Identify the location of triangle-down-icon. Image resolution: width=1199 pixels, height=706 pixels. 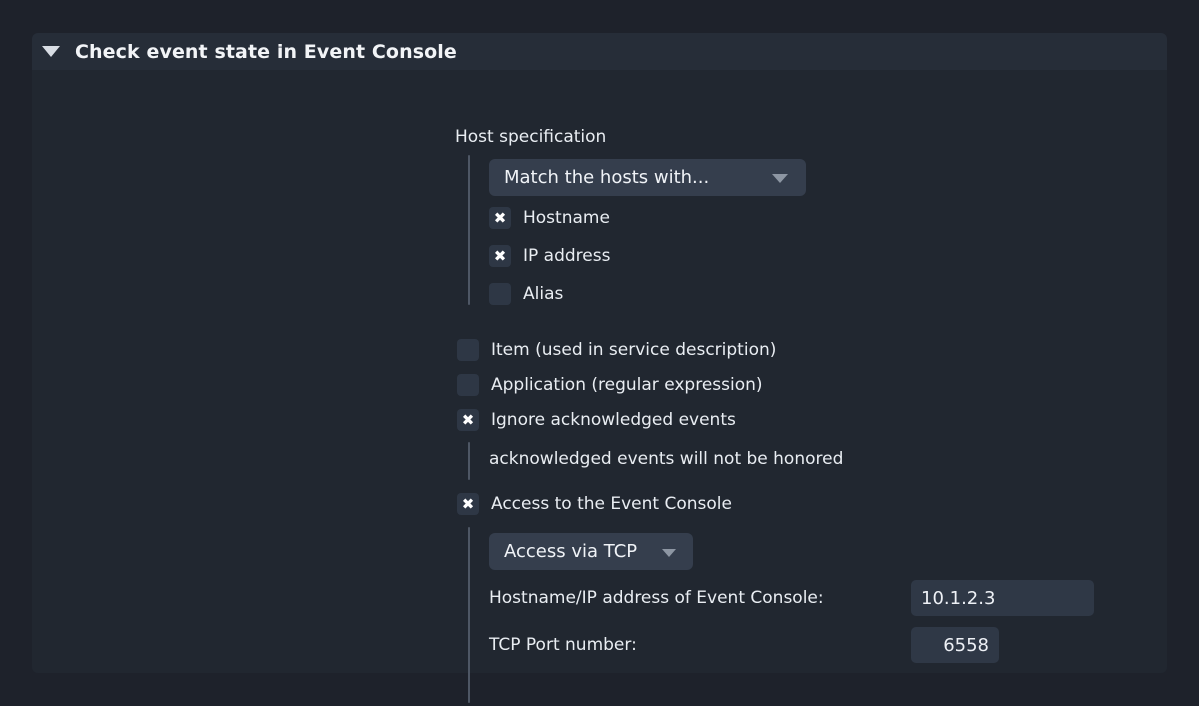
(51, 51).